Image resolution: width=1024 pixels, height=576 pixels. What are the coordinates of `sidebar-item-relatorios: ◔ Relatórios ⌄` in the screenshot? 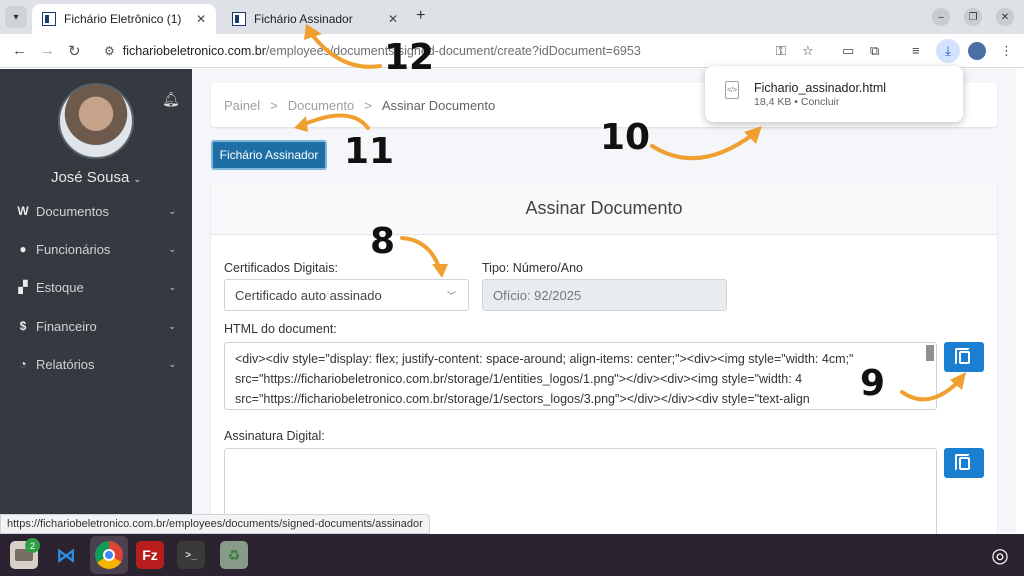 It's located at (101, 364).